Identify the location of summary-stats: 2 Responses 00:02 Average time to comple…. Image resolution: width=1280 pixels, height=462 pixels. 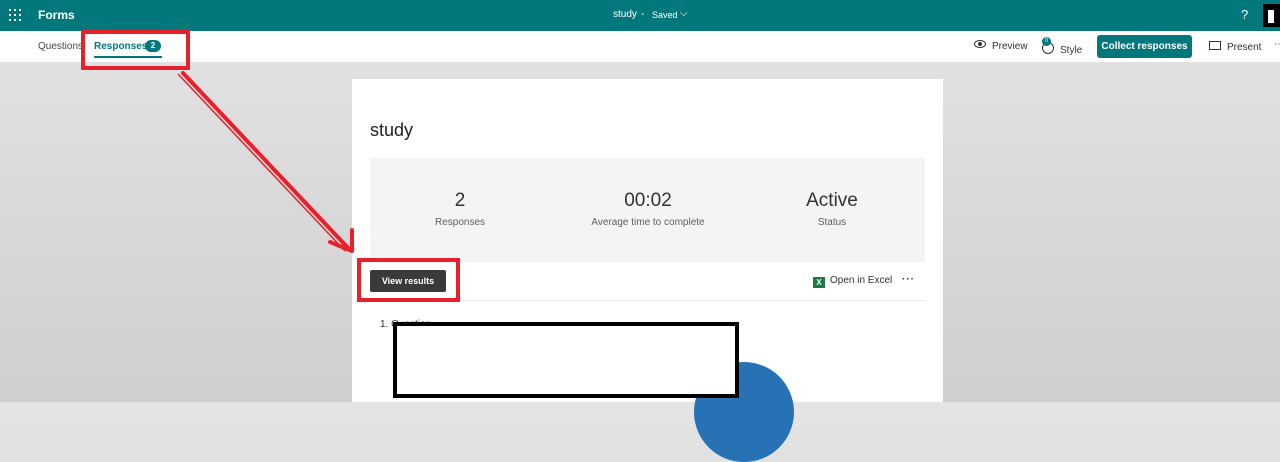
(647, 210).